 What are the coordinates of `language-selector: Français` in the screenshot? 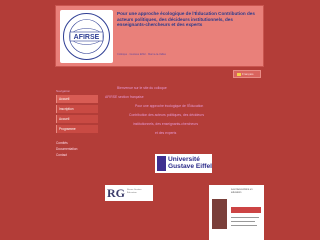 It's located at (247, 74).